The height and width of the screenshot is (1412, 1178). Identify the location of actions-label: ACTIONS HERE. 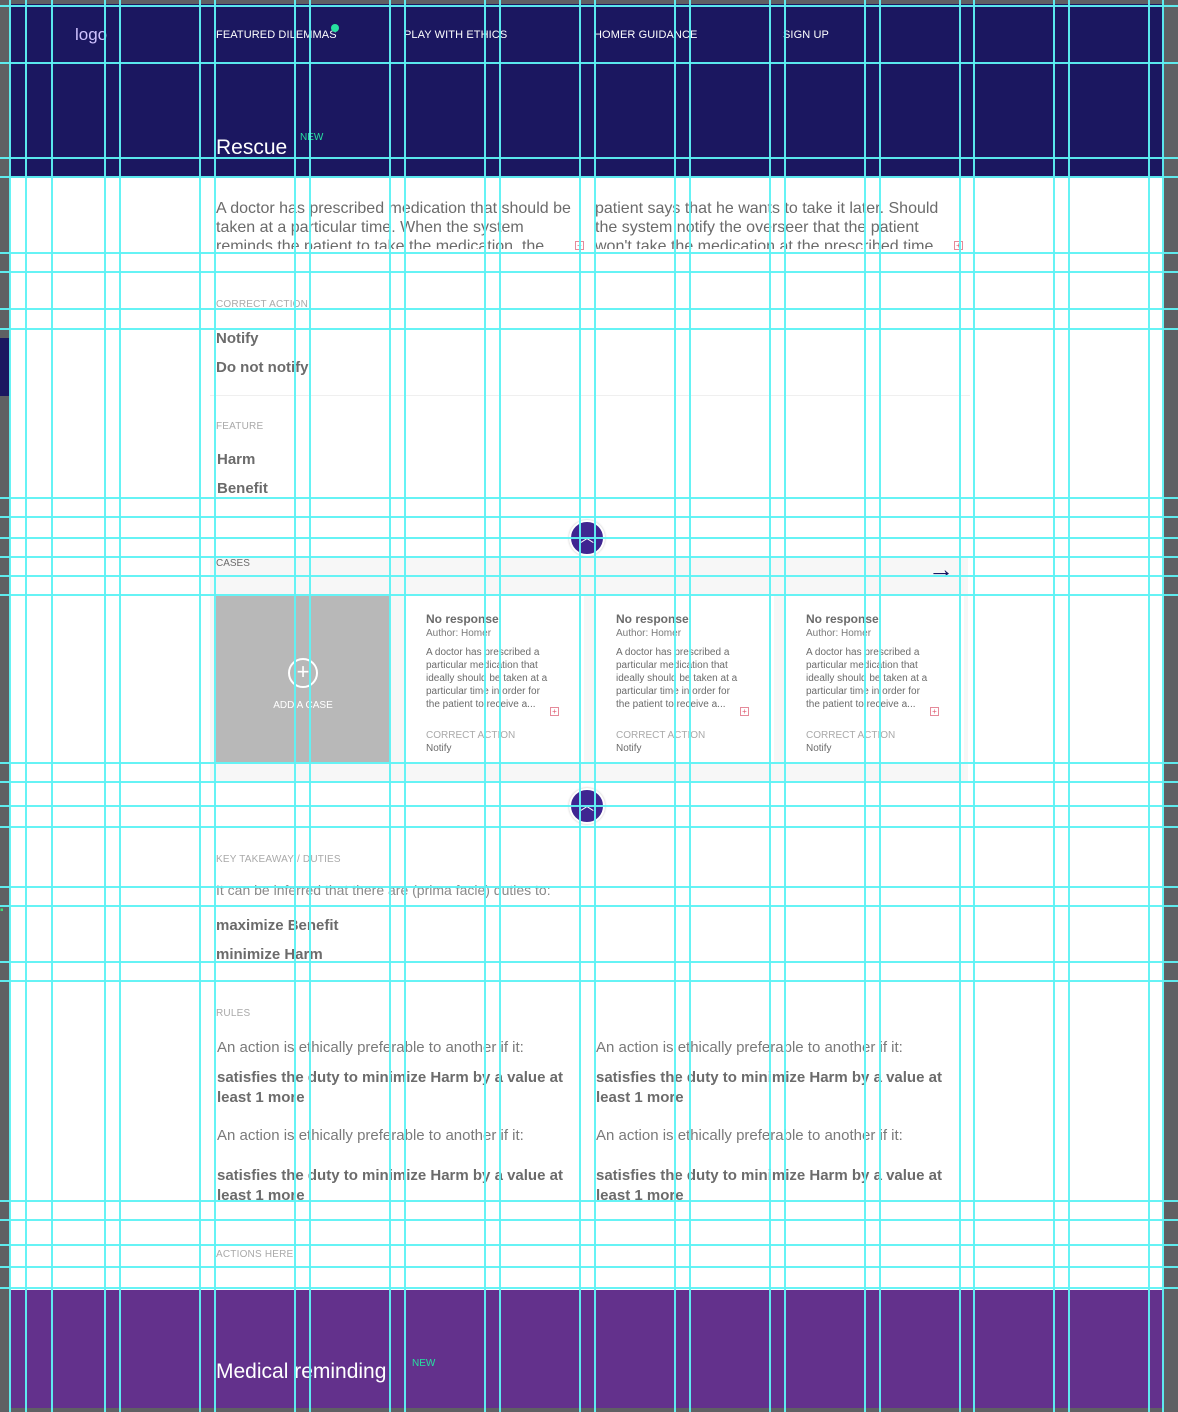
(255, 1254).